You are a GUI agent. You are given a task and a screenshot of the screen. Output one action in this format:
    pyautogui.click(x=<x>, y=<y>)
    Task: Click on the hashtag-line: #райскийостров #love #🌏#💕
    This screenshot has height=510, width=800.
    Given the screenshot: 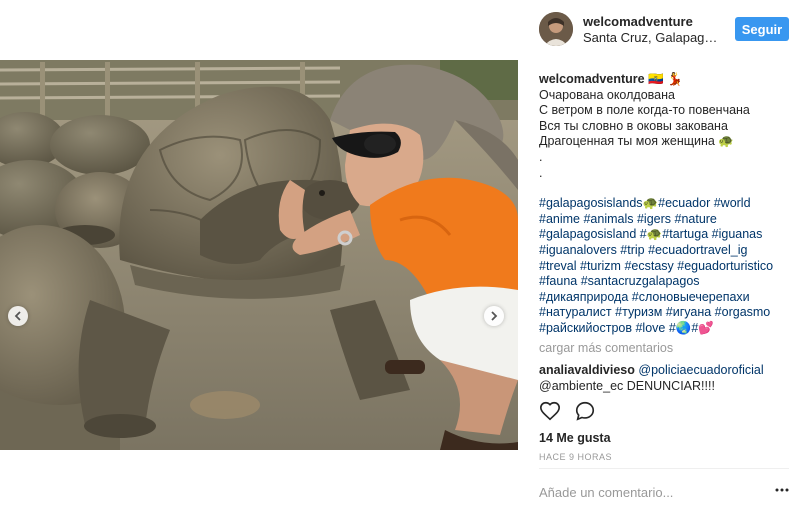 What is the action you would take?
    pyautogui.click(x=666, y=329)
    